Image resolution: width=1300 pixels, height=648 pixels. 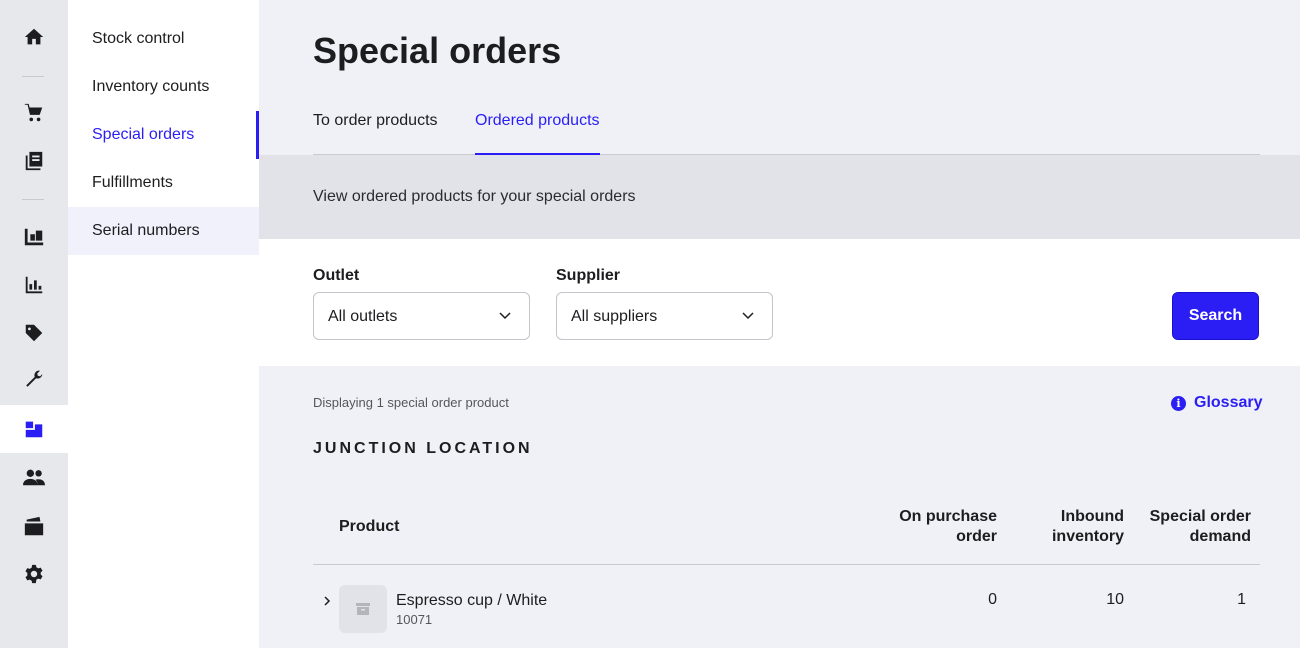 I want to click on page-title: Special orders, so click(x=437, y=50).